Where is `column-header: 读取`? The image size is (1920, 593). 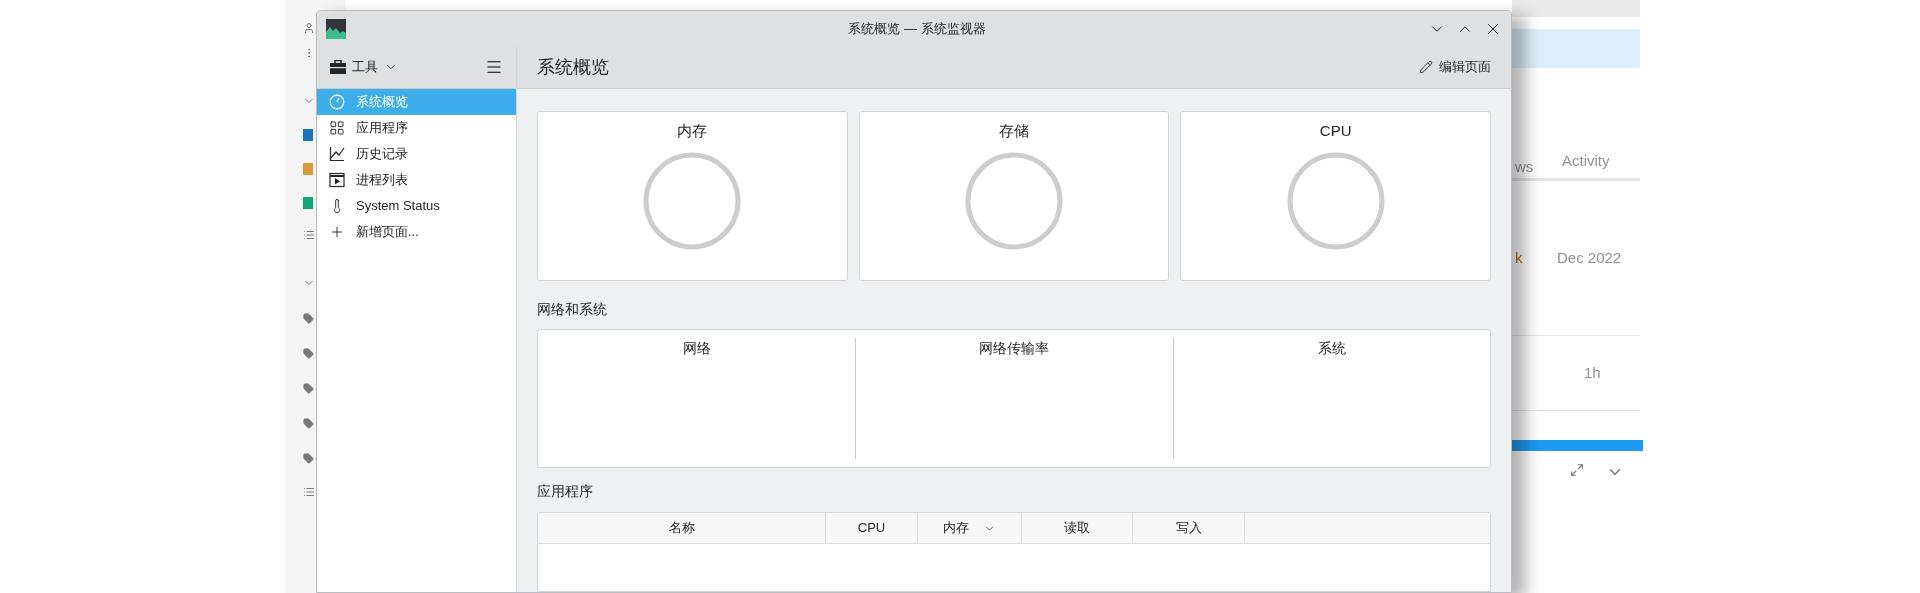
column-header: 读取 is located at coordinates (1077, 528).